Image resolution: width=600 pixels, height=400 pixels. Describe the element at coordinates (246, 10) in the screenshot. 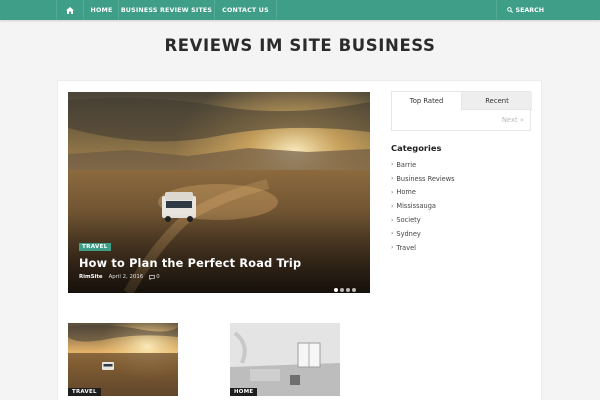

I see `nav-item-contact-us: CONTACT US` at that location.